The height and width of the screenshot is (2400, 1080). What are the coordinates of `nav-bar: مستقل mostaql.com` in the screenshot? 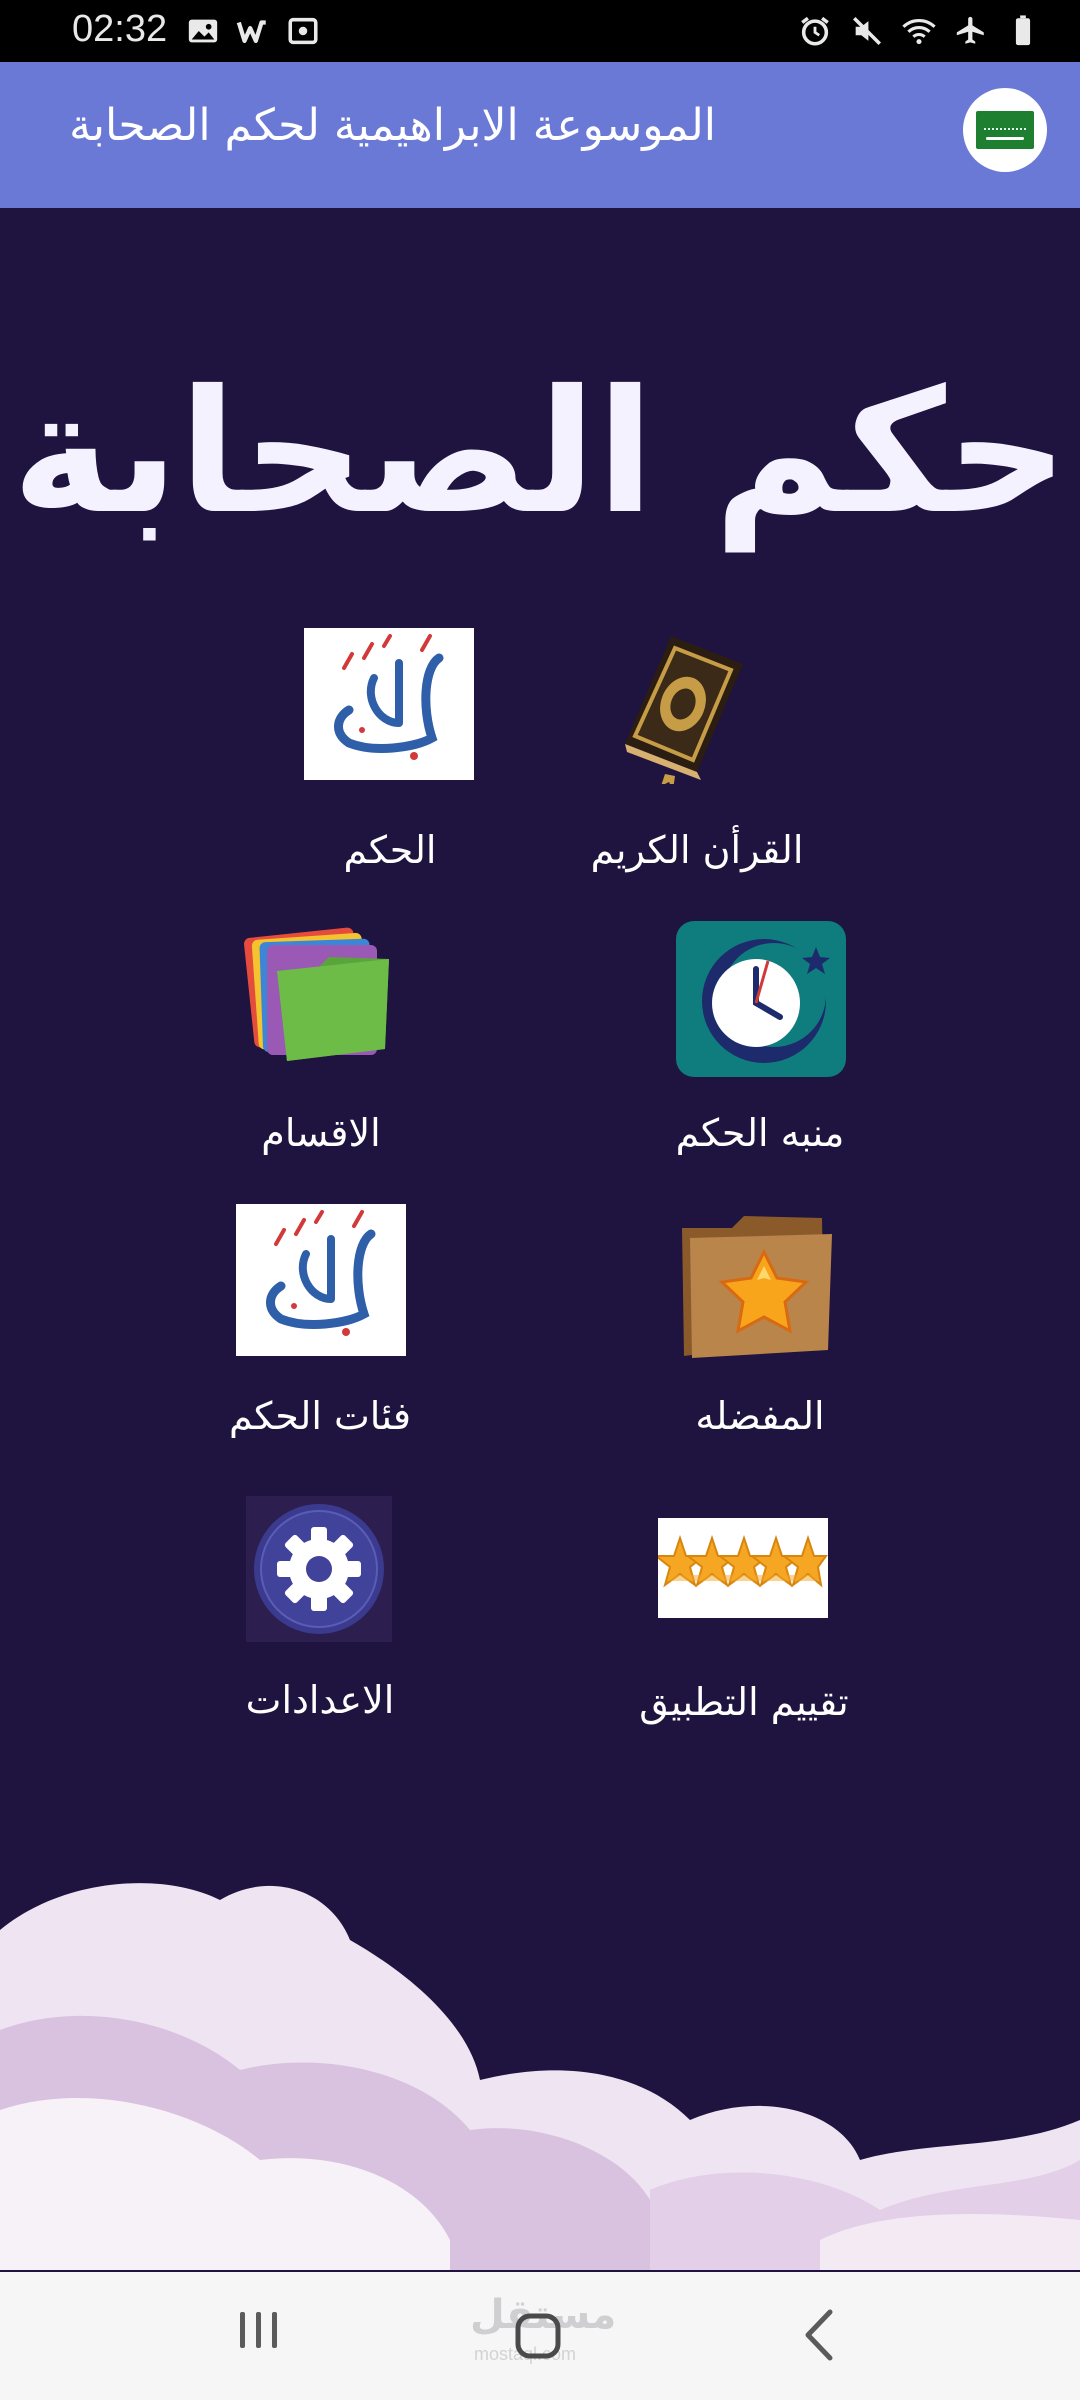 It's located at (540, 2336).